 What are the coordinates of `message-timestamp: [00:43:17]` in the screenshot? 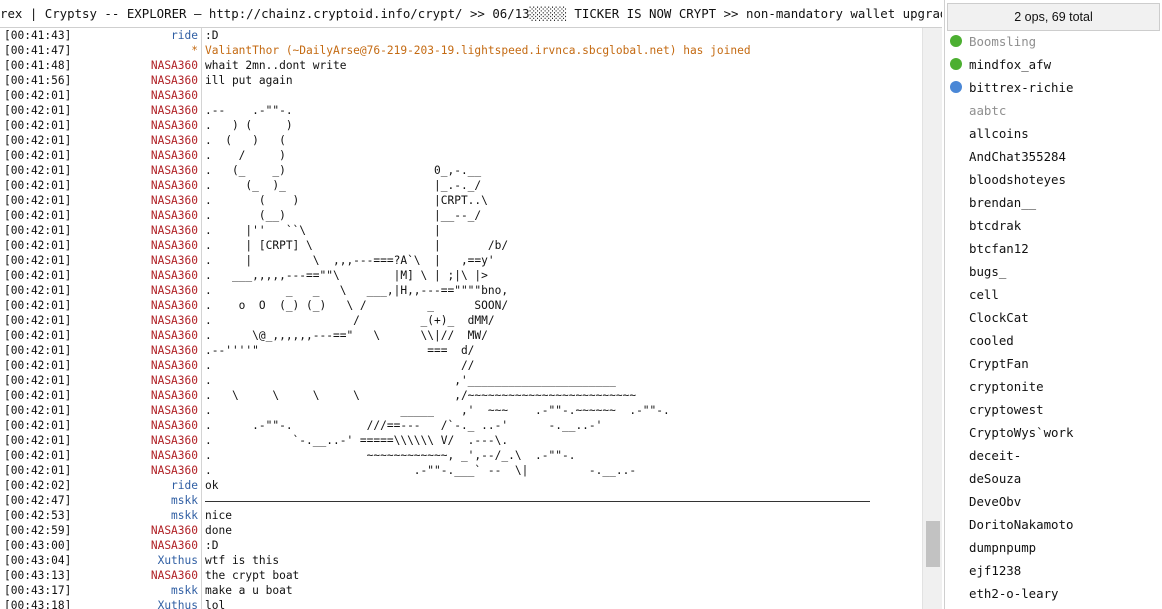 It's located at (38, 590).